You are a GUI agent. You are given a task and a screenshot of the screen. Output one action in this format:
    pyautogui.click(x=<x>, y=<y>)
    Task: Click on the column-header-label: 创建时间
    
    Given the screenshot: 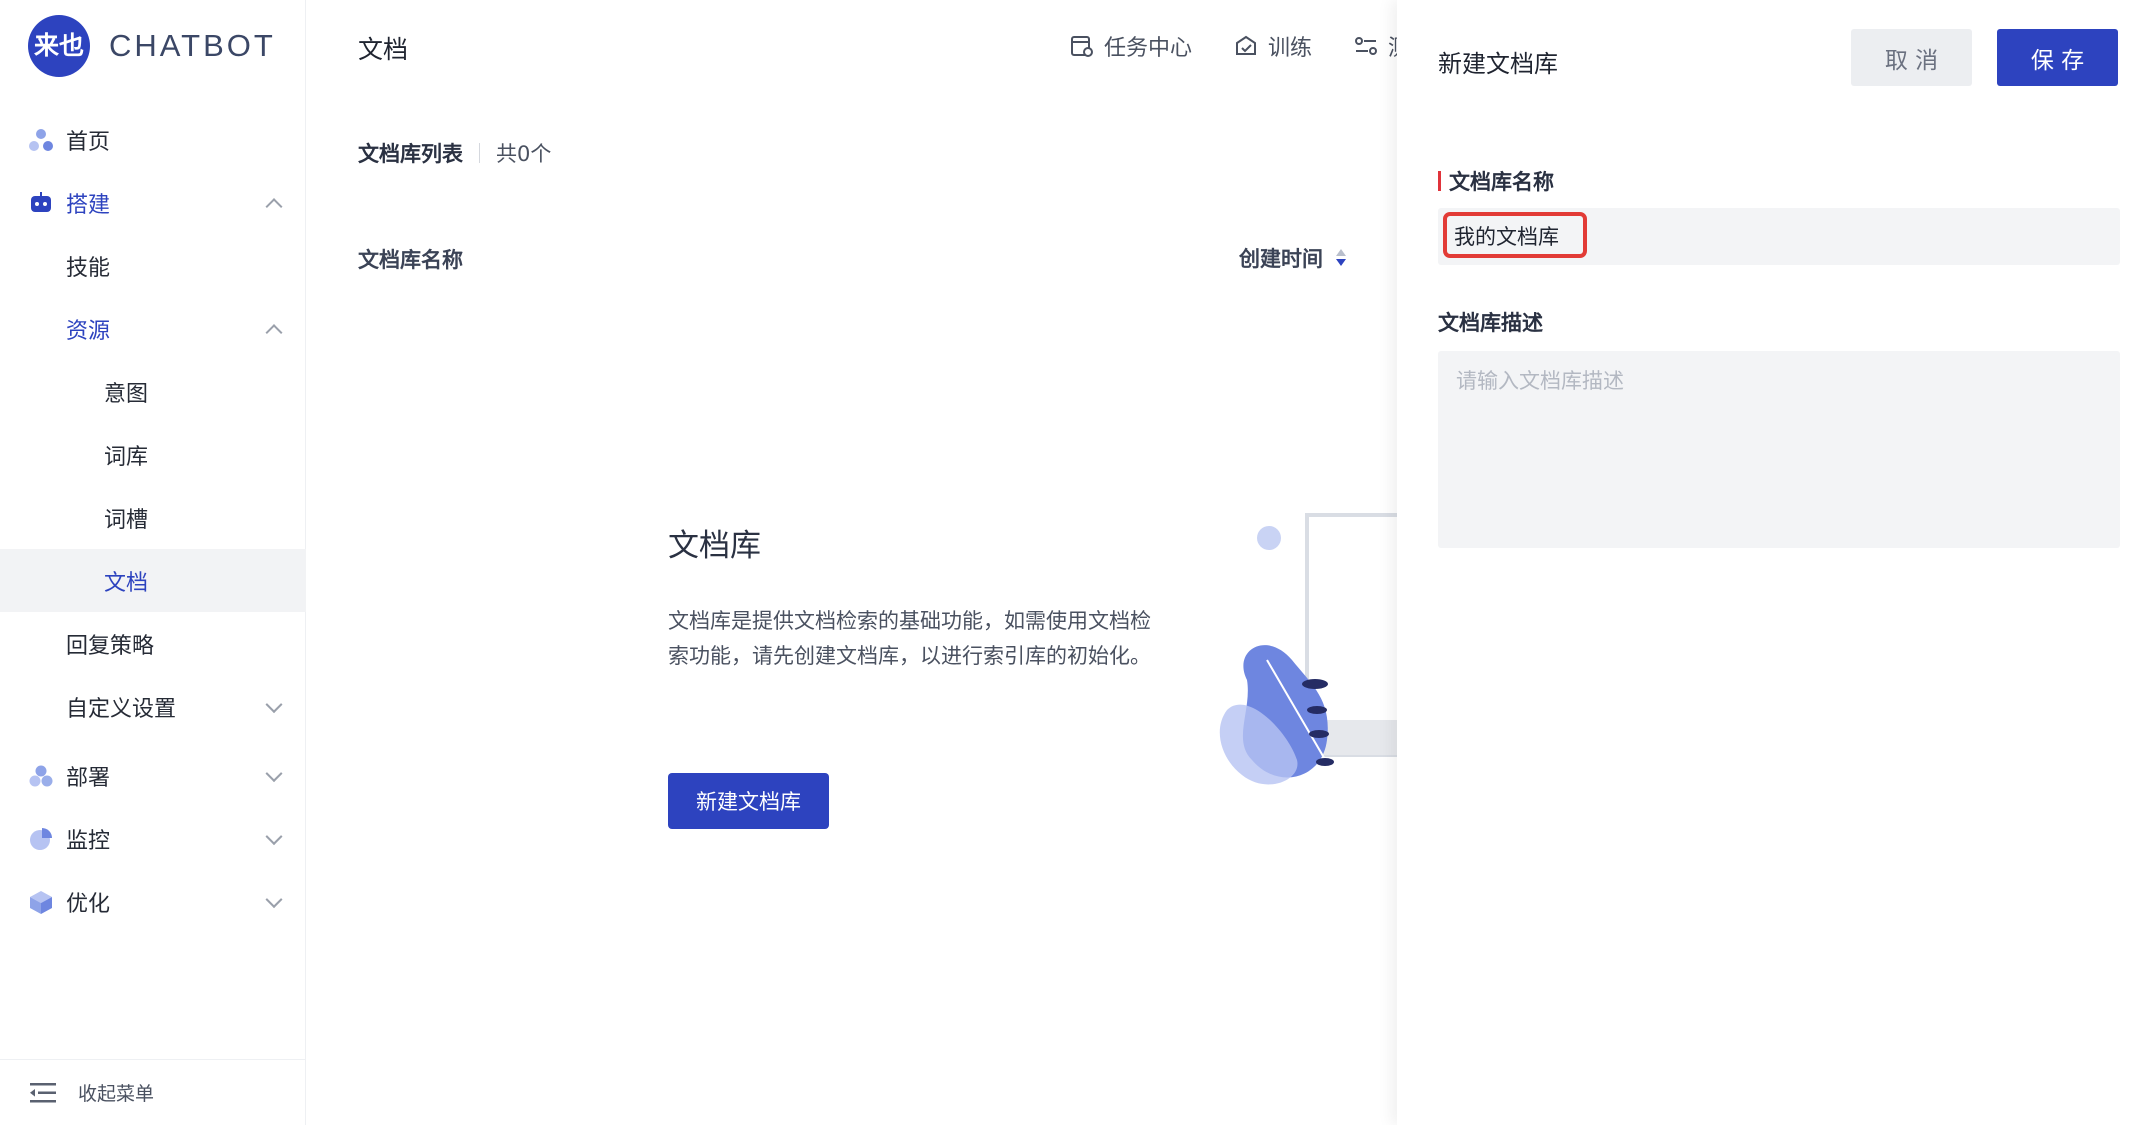 What is the action you would take?
    pyautogui.click(x=1281, y=259)
    